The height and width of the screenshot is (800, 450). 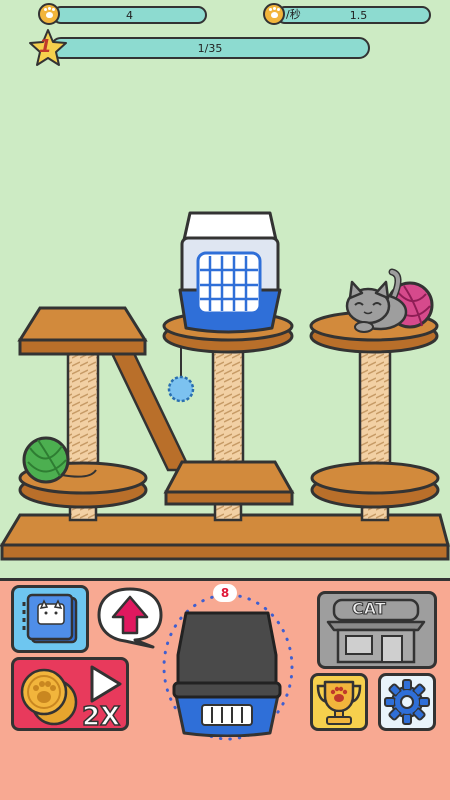 I want to click on speed-multiplier-label: 2X, so click(x=101, y=717).